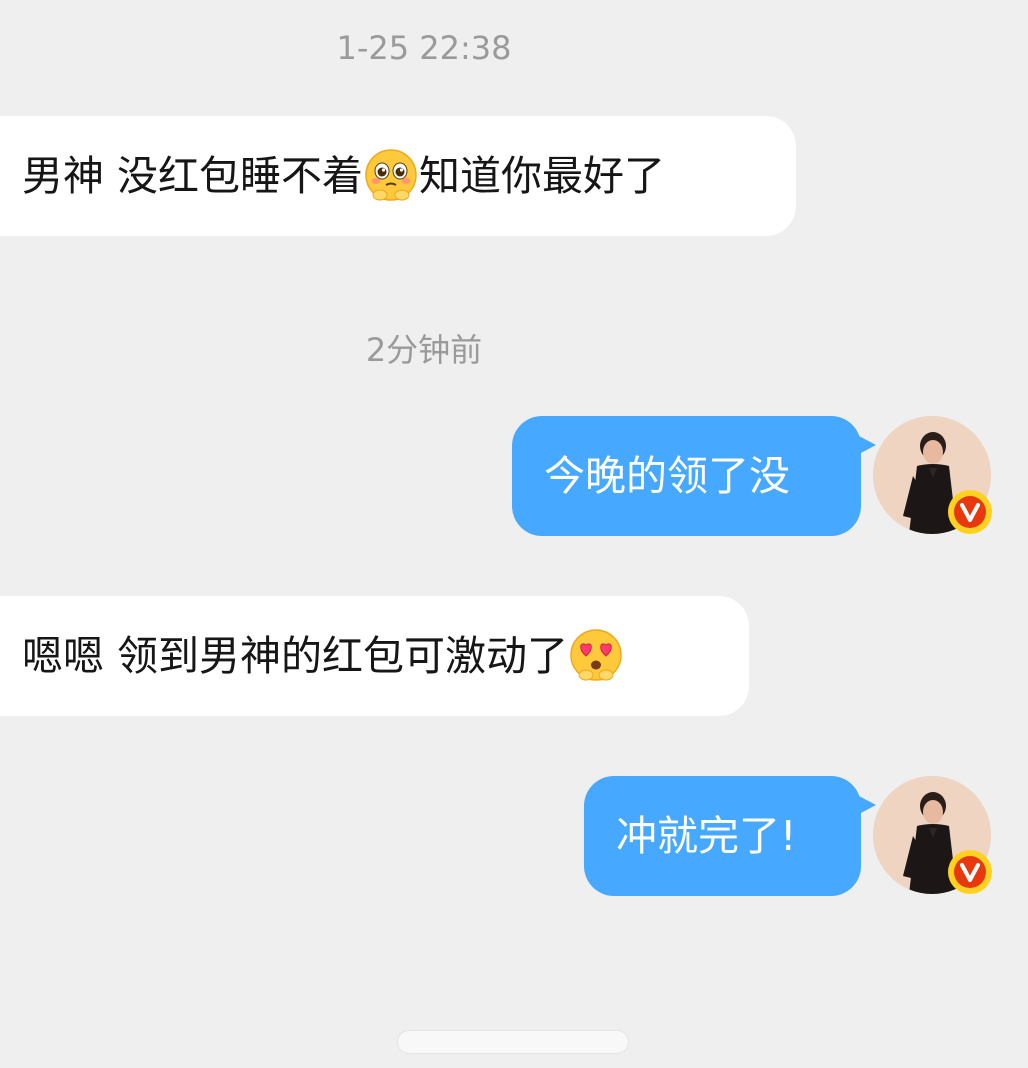 This screenshot has width=1028, height=1068. What do you see at coordinates (424, 48) in the screenshot?
I see `timestamp: 1-25 22:38` at bounding box center [424, 48].